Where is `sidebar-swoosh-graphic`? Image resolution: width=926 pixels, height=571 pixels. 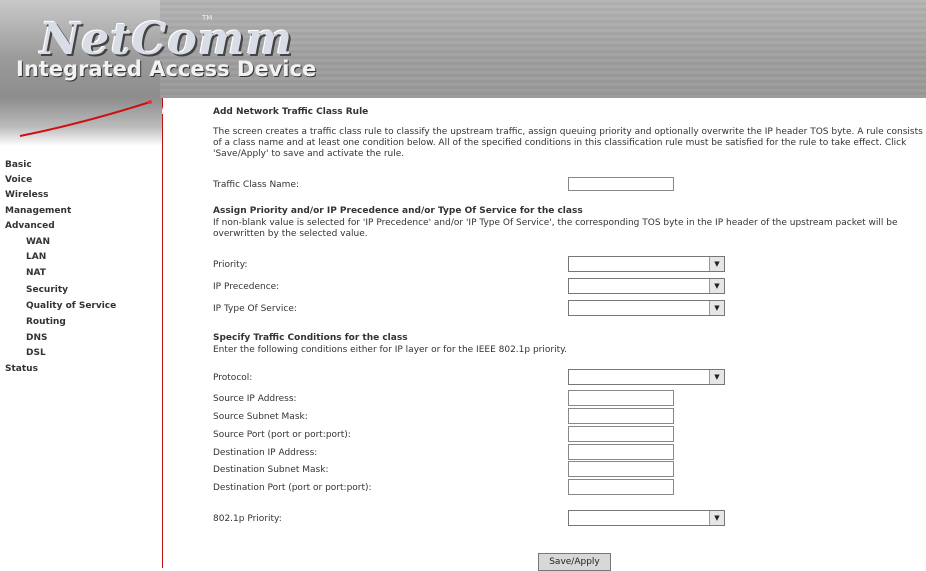
sidebar-swoosh-graphic is located at coordinates (81, 122).